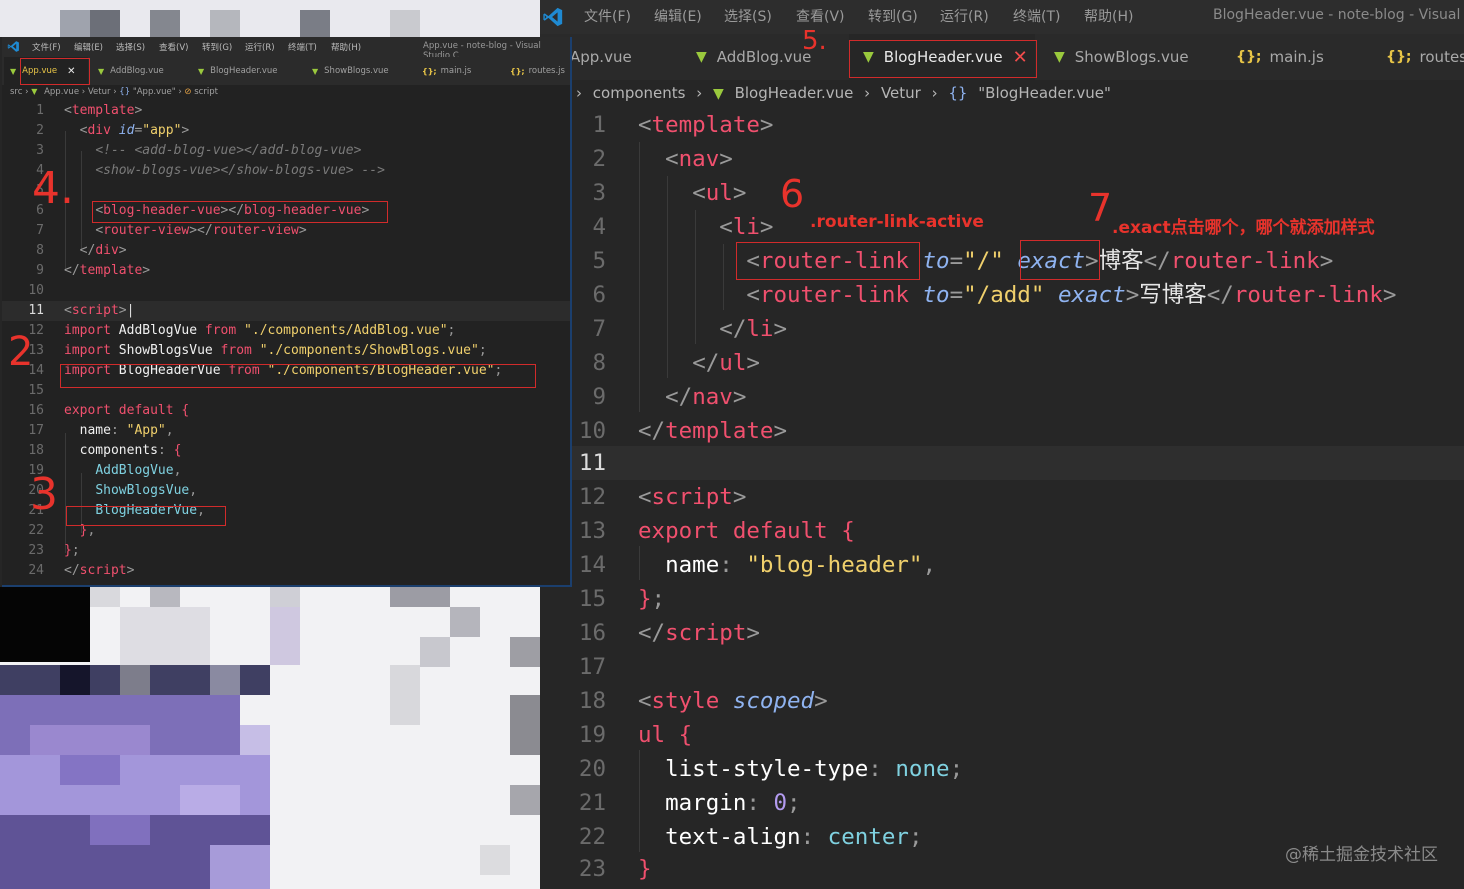  Describe the element at coordinates (1002, 431) in the screenshot. I see `code-line: 10 </template>` at that location.